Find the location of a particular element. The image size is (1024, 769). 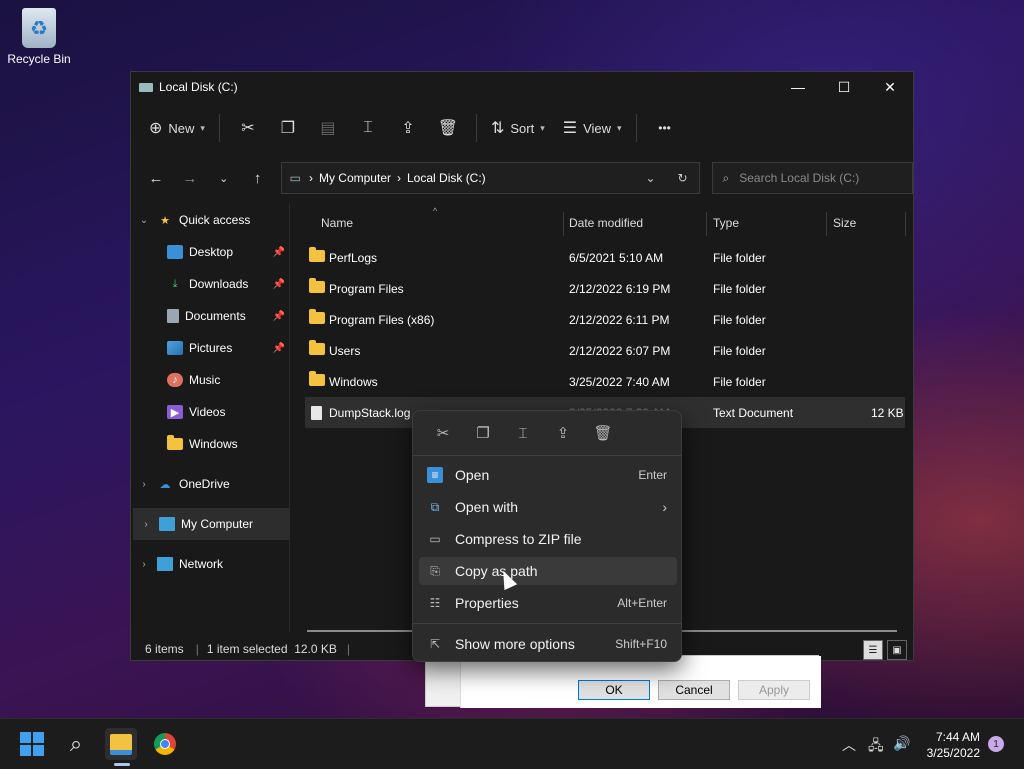

apply-button: Apply is located at coordinates (774, 690).